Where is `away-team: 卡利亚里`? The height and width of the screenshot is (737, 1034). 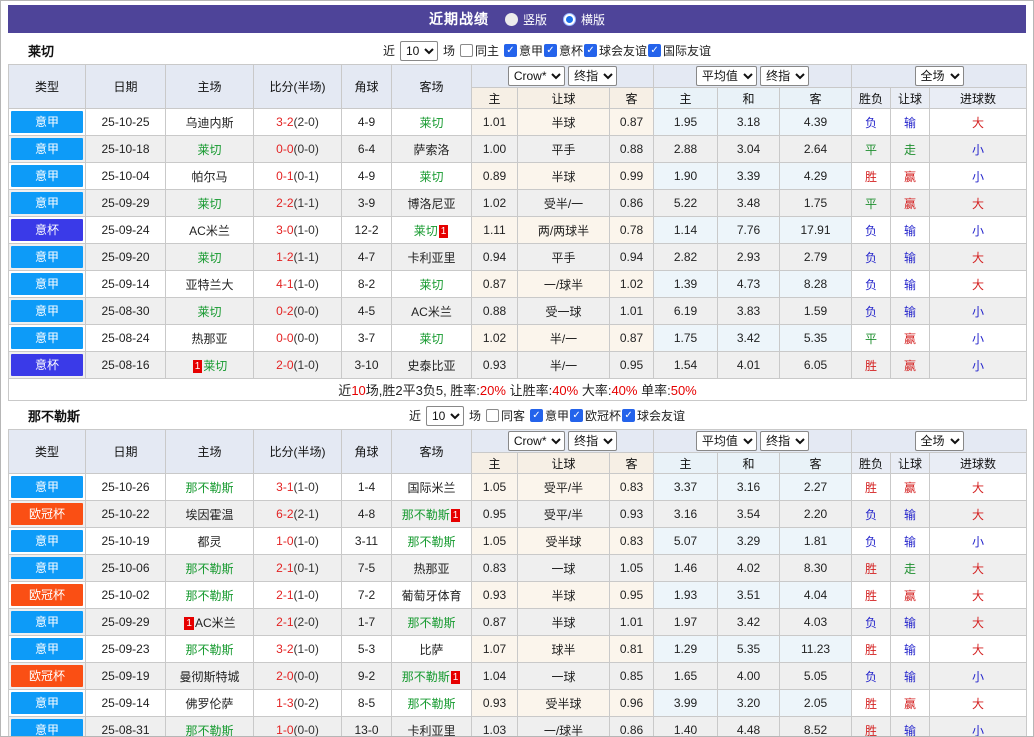 away-team: 卡利亚里 is located at coordinates (431, 726).